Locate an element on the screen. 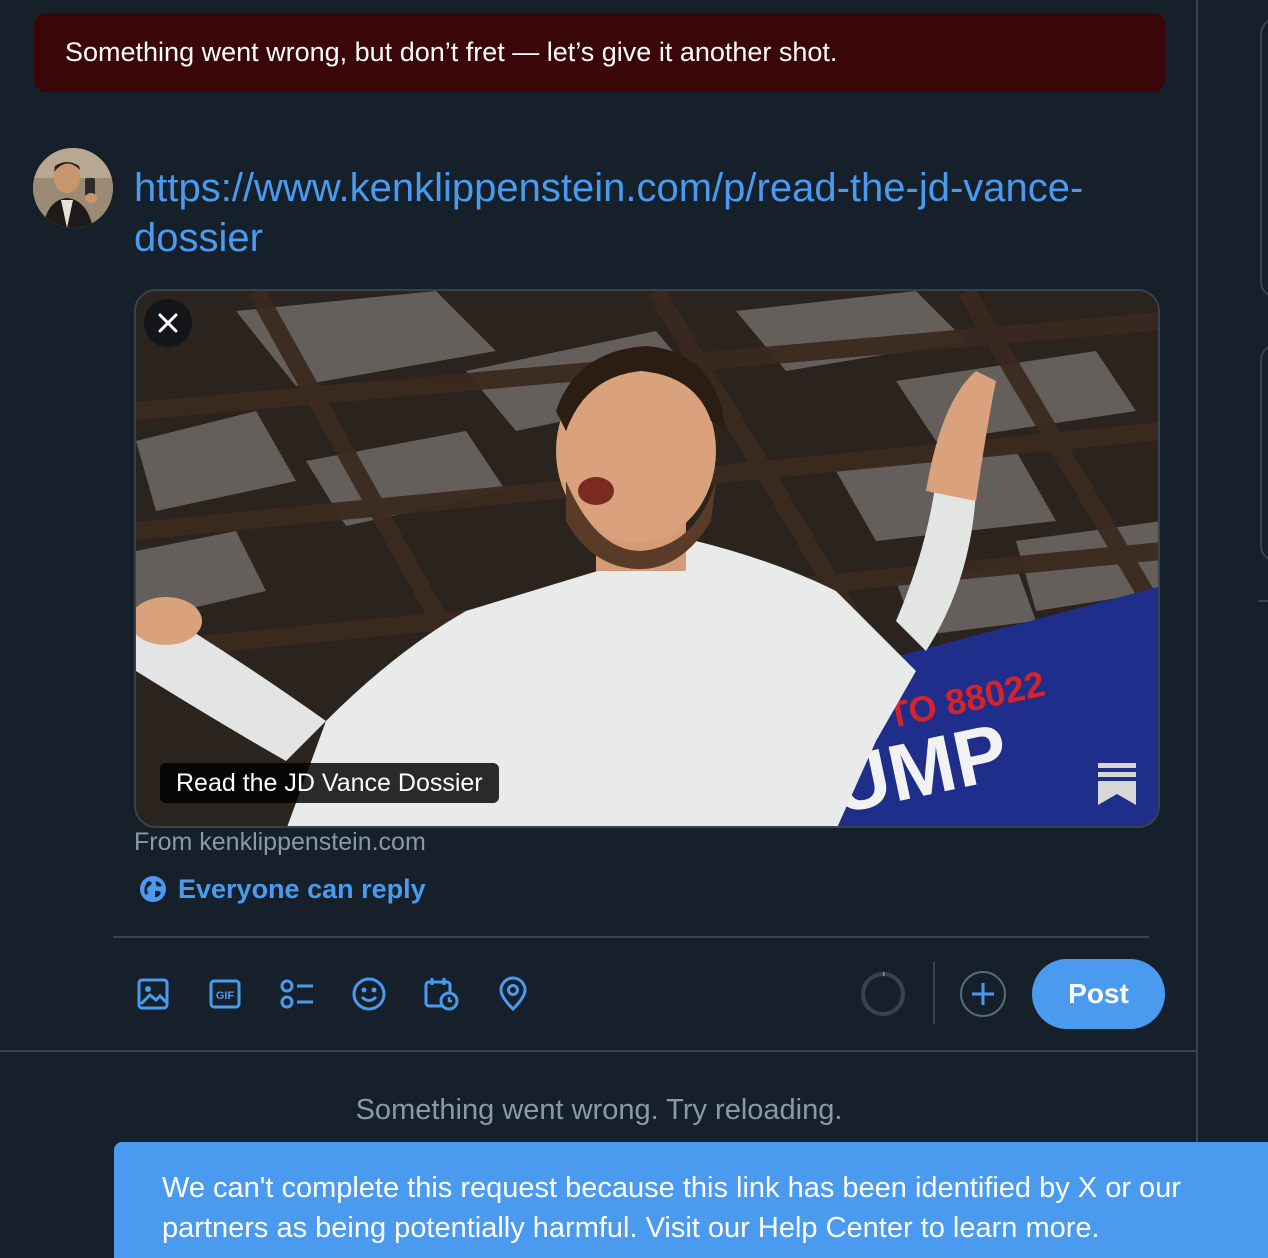 This screenshot has height=1258, width=1268. link-source: From kenklippenstein.com is located at coordinates (280, 842).